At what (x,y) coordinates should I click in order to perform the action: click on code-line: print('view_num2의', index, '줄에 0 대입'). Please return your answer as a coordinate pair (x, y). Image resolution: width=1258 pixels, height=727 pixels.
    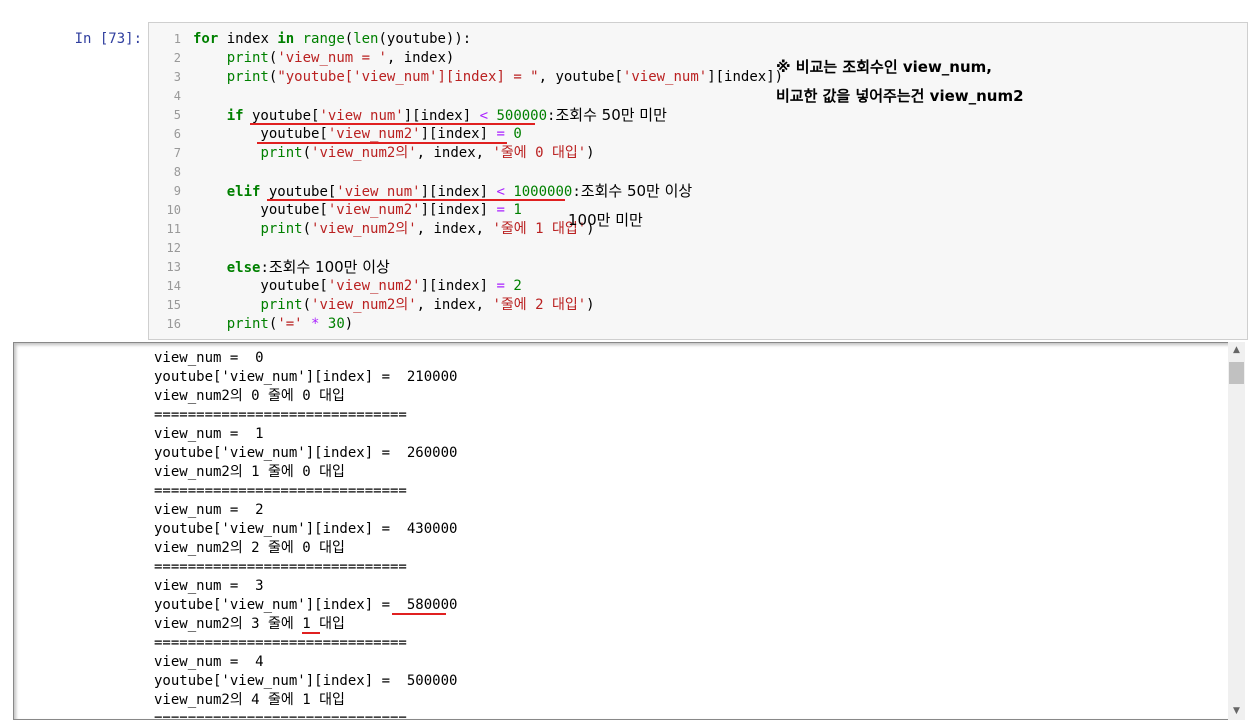
    Looking at the image, I should click on (427, 153).